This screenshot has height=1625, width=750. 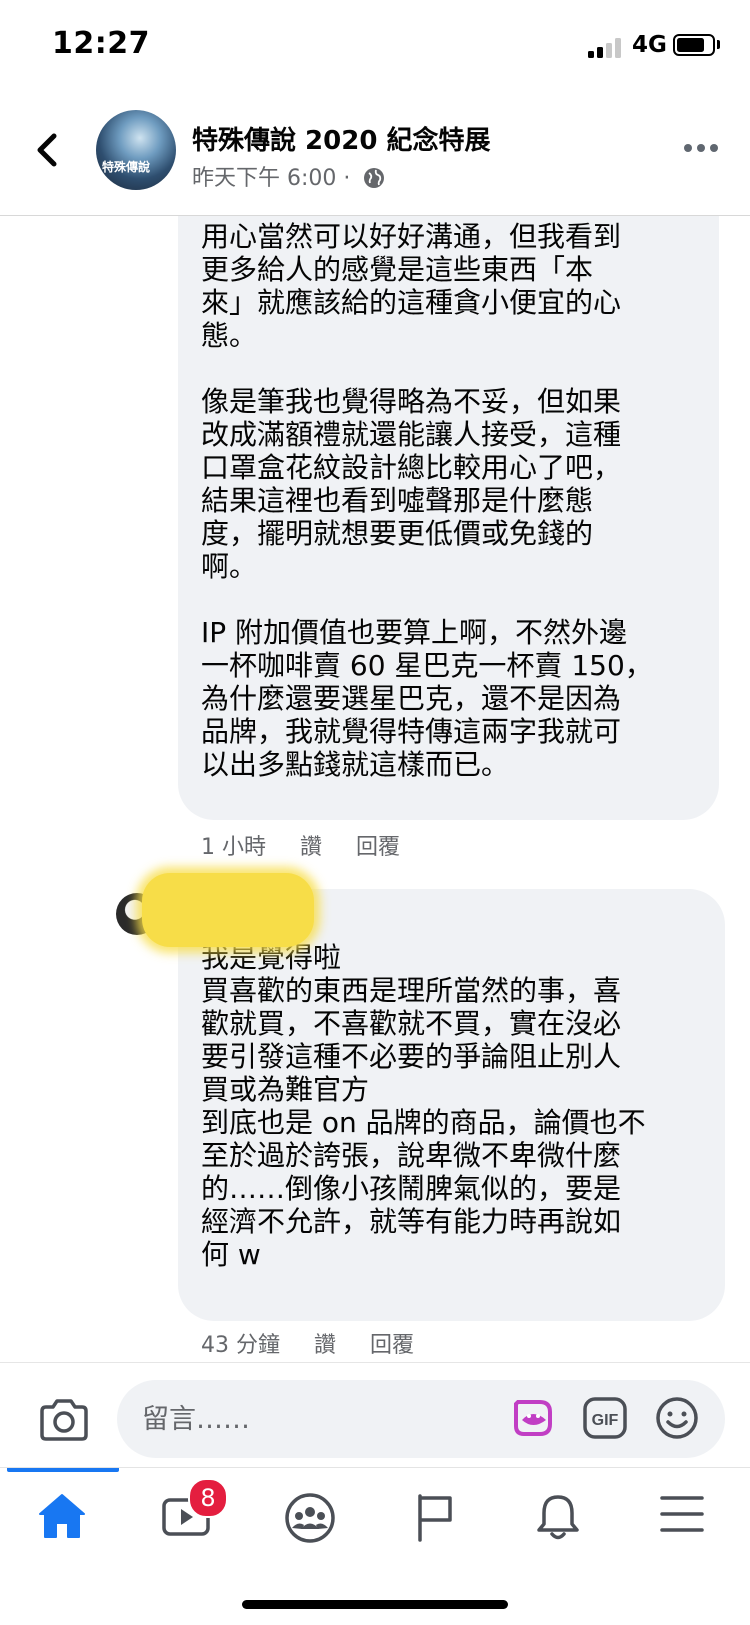 I want to click on bell-icon, so click(x=558, y=1517).